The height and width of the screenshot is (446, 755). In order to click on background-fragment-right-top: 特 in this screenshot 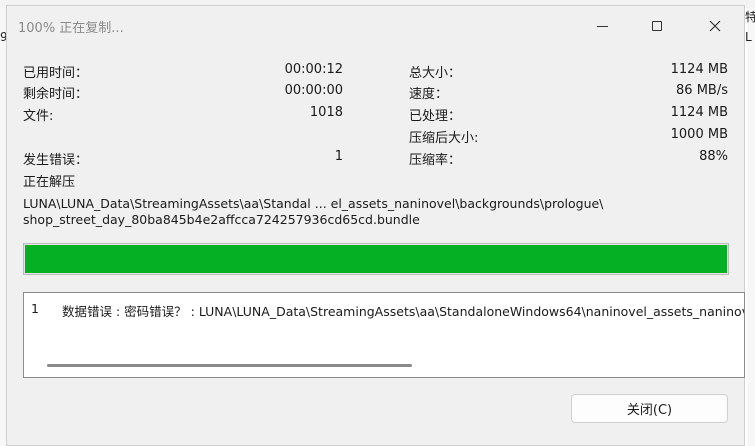, I will do `click(750, 17)`.